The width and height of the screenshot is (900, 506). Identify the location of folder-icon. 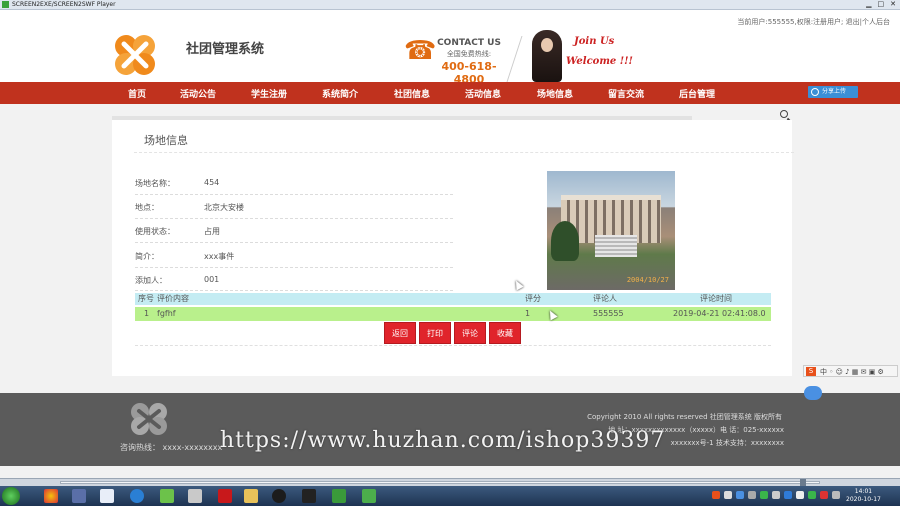
(251, 496).